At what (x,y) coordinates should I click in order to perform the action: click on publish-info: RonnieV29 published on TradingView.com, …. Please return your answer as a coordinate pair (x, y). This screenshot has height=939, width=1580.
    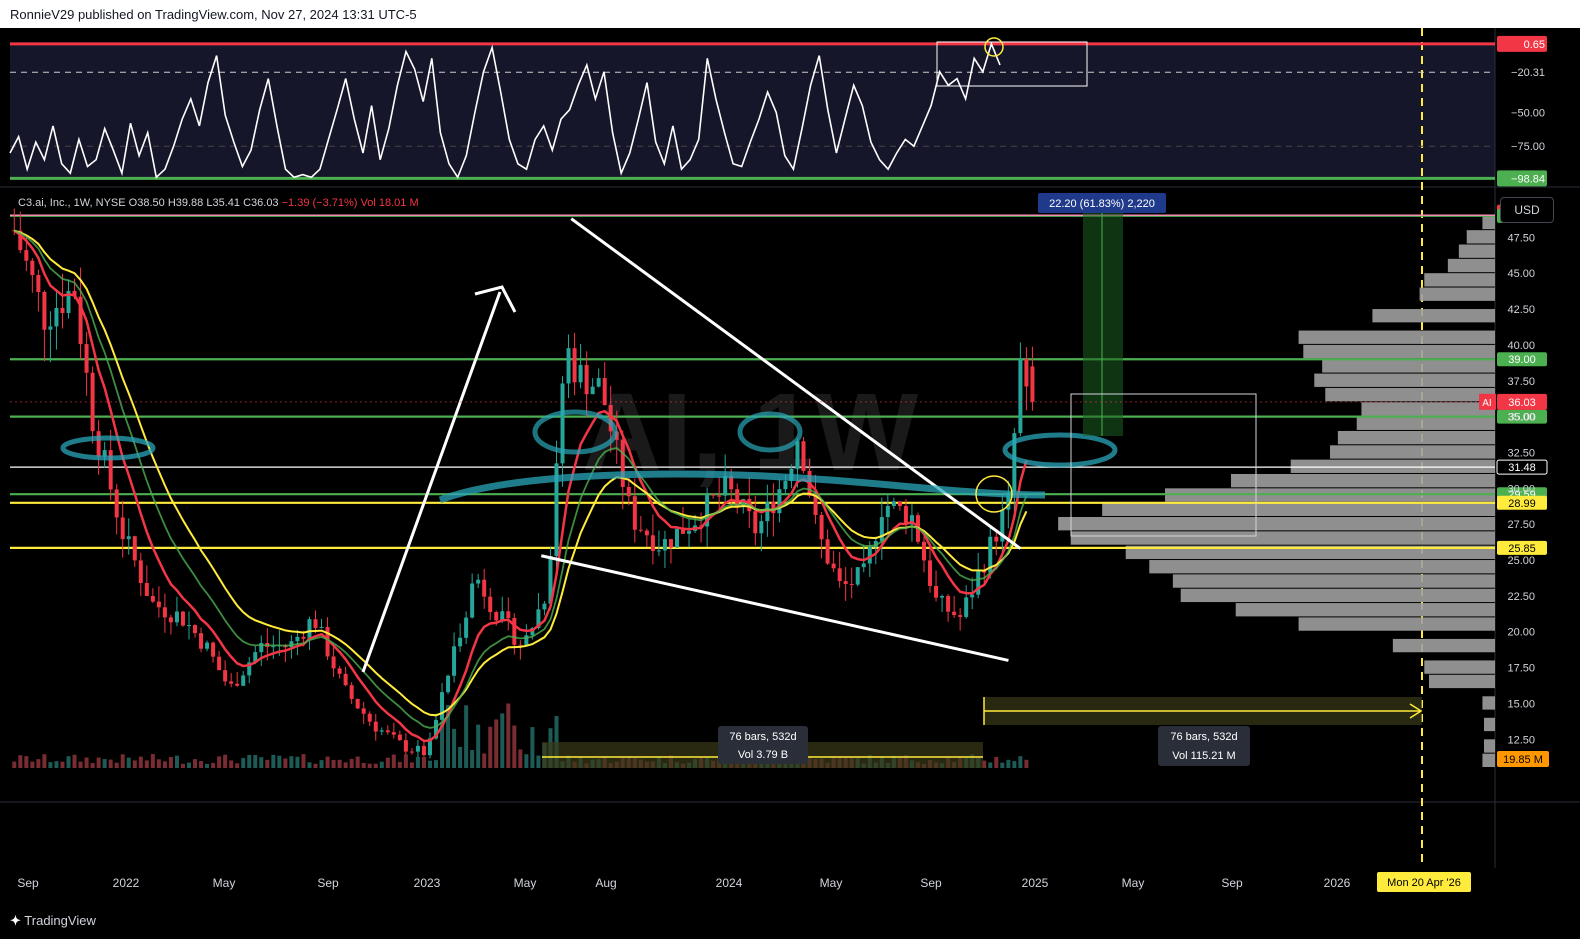
    Looking at the image, I should click on (213, 14).